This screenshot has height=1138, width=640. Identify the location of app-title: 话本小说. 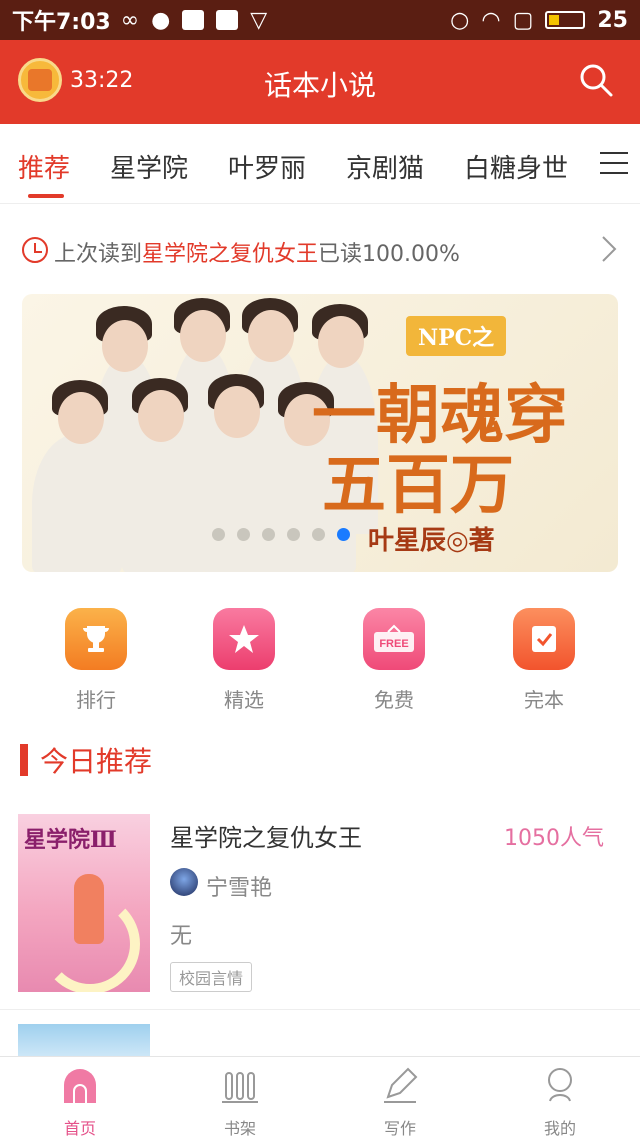
(319, 85).